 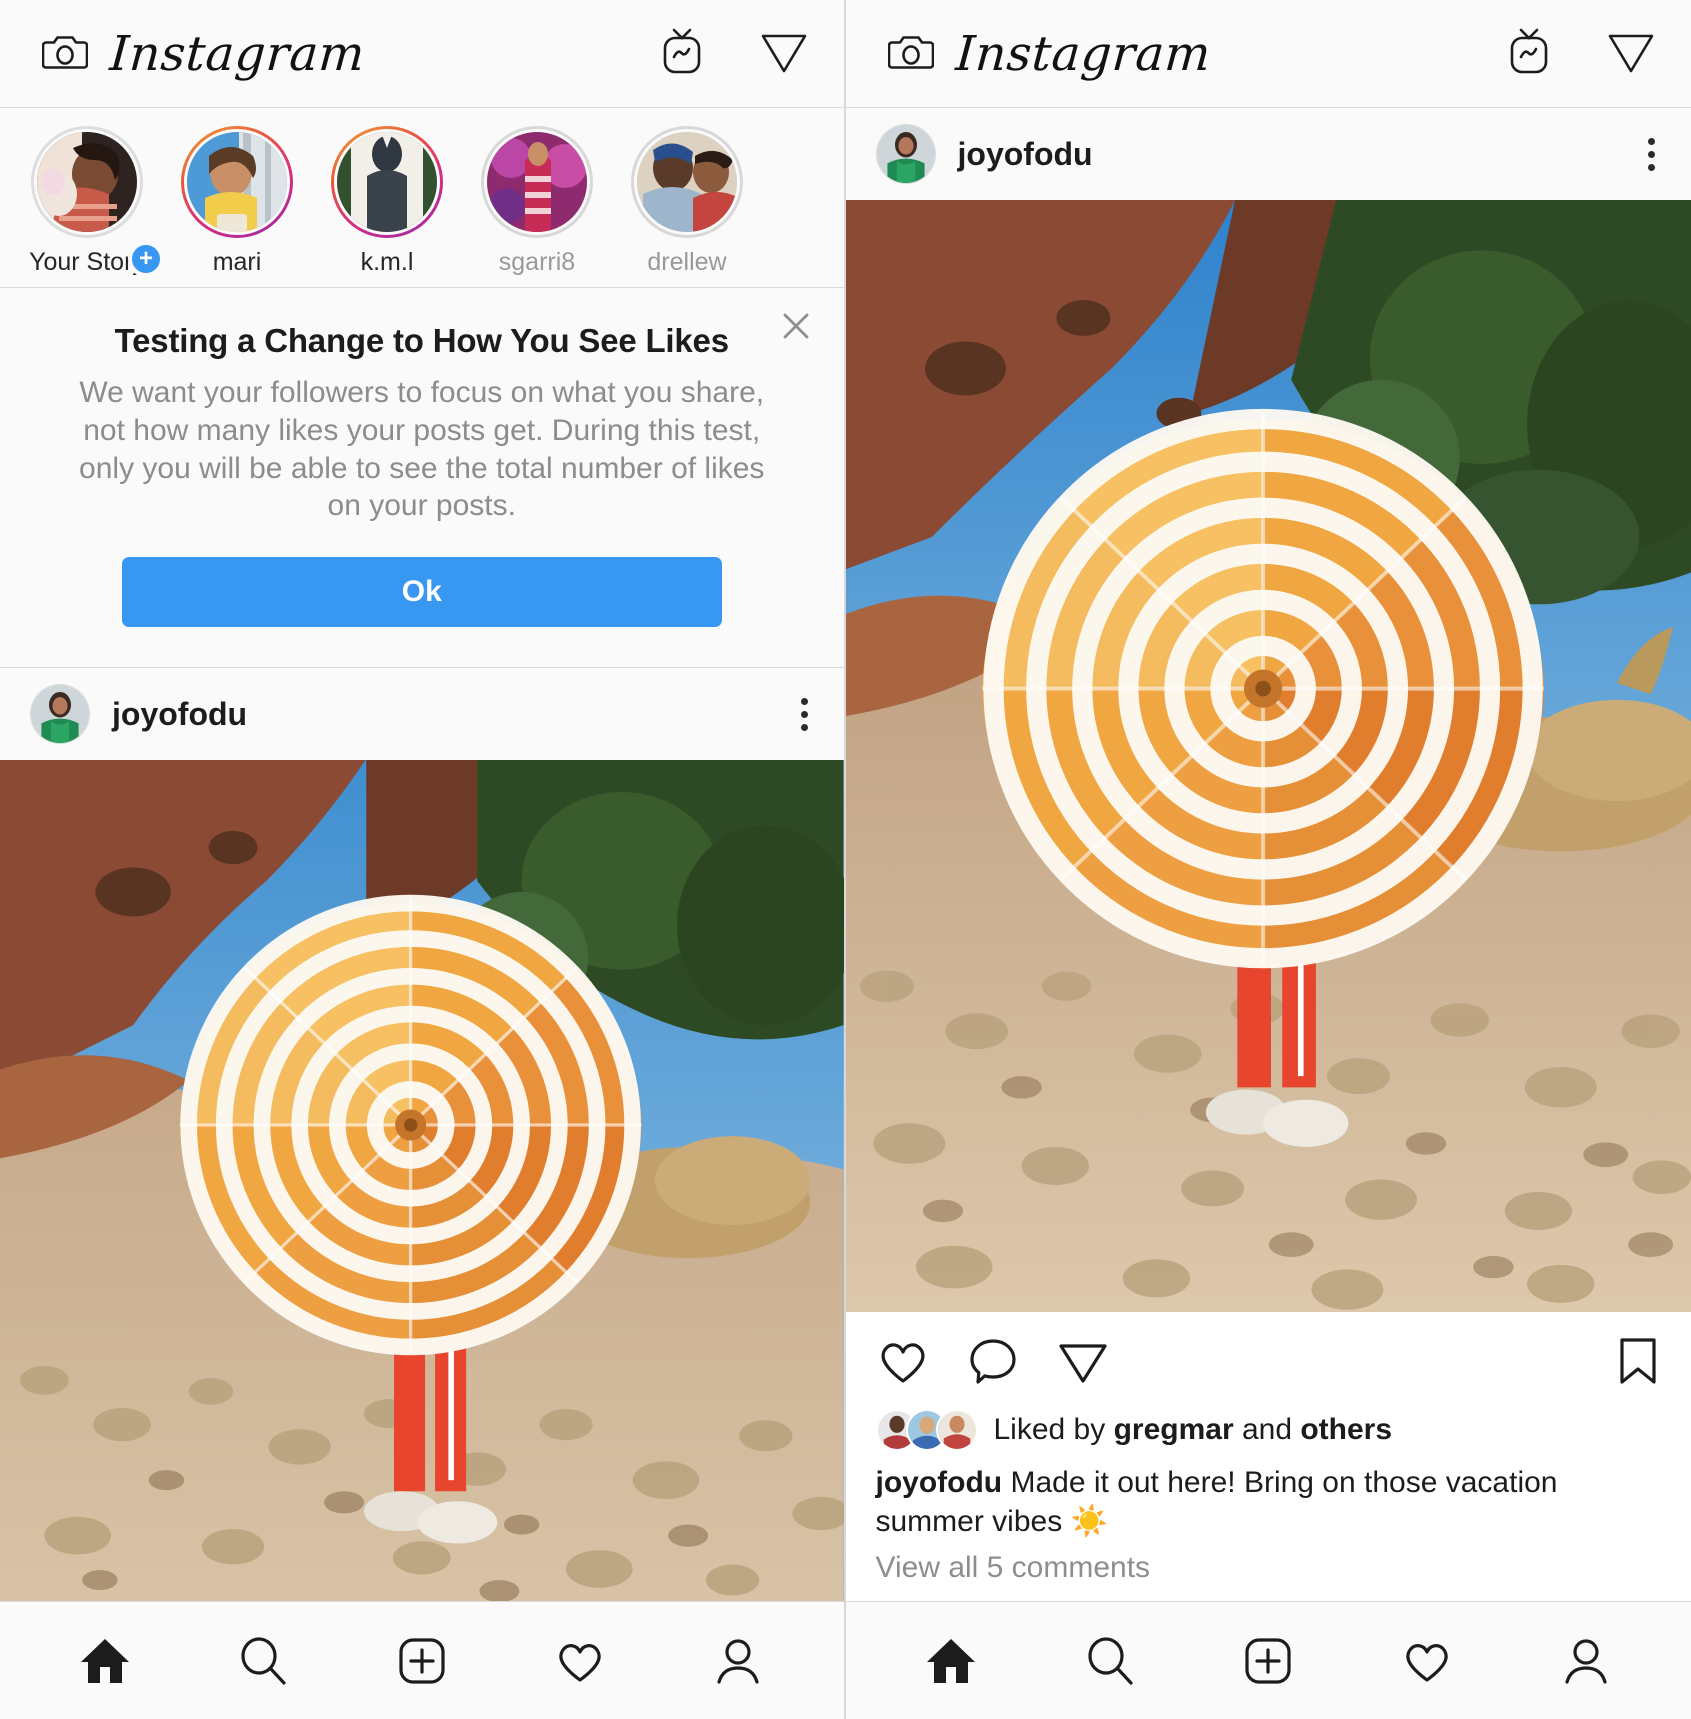 I want to click on liked-by-prefix: Liked by, so click(x=1053, y=1429).